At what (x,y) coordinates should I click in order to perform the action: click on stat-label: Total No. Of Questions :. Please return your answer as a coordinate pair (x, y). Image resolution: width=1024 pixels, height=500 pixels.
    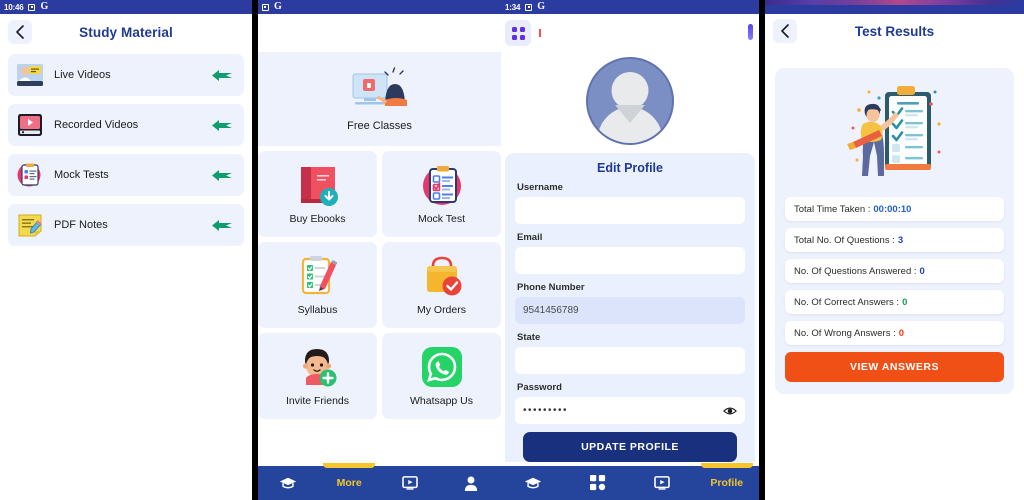
    Looking at the image, I should click on (844, 240).